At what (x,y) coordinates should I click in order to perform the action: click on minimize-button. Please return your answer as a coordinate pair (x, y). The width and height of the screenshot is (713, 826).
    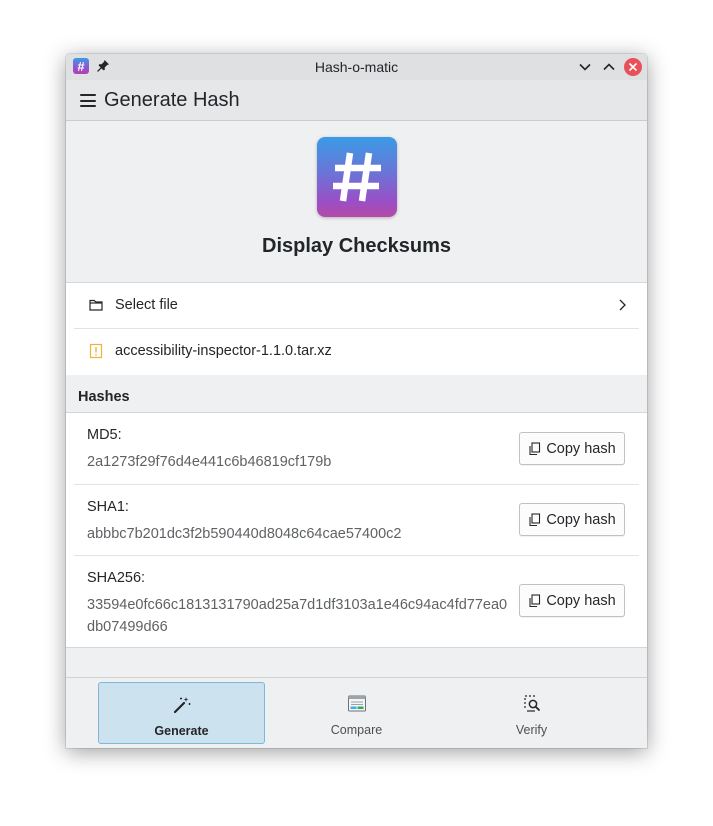
    Looking at the image, I should click on (585, 67).